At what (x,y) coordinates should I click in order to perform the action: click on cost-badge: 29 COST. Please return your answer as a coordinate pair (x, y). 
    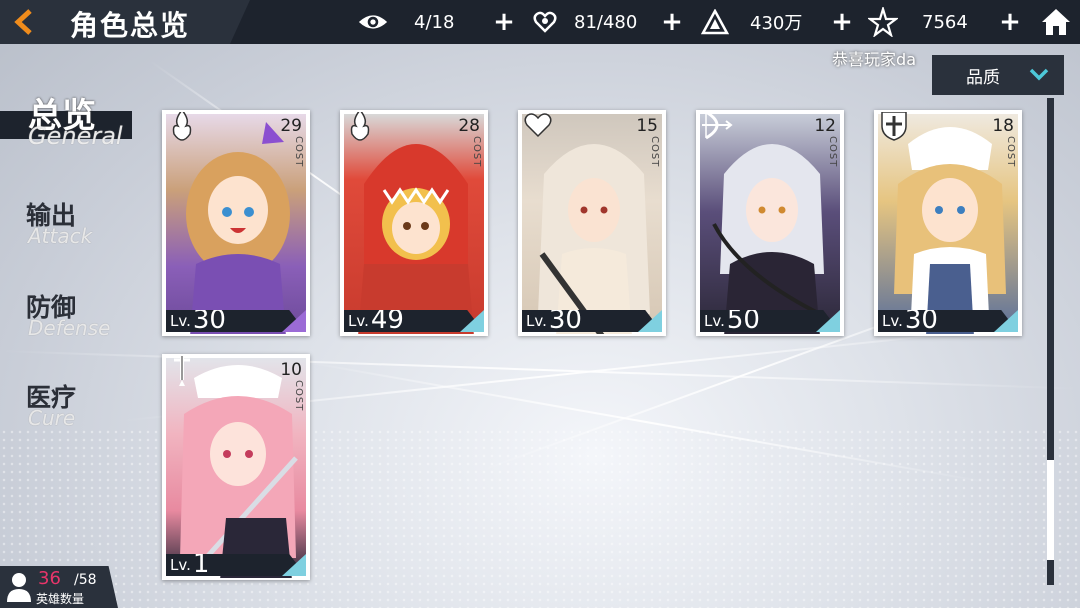
    Looking at the image, I should click on (292, 142).